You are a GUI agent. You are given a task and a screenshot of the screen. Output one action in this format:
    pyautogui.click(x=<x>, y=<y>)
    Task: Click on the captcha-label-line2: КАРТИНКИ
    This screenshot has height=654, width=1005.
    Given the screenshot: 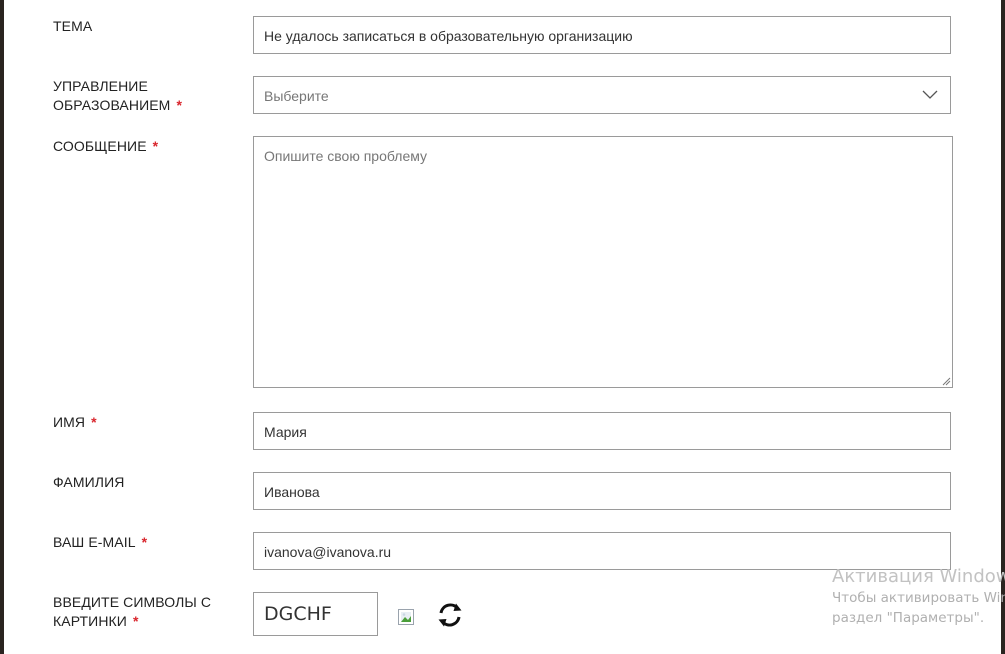 What is the action you would take?
    pyautogui.click(x=90, y=621)
    